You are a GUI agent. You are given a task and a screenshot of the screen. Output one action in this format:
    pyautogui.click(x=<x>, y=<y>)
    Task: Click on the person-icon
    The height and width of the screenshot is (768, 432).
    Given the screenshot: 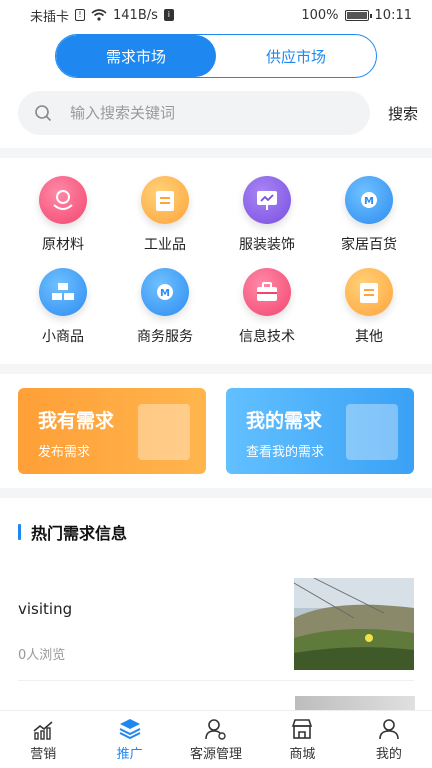 What is the action you would take?
    pyautogui.click(x=389, y=729)
    